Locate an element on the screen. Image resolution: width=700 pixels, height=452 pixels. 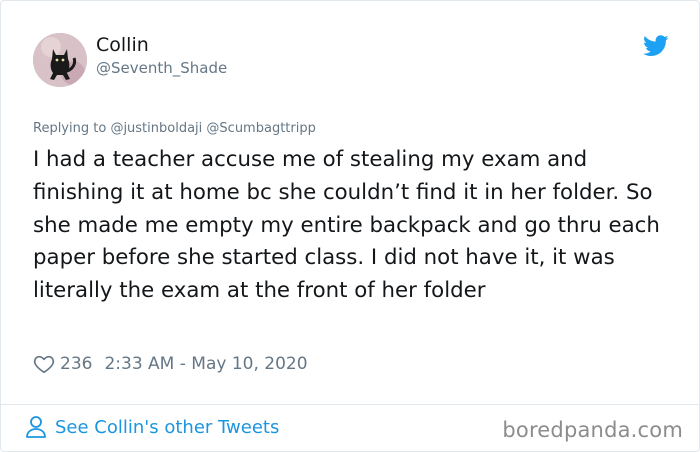
watermark: boredpanda.com is located at coordinates (592, 430).